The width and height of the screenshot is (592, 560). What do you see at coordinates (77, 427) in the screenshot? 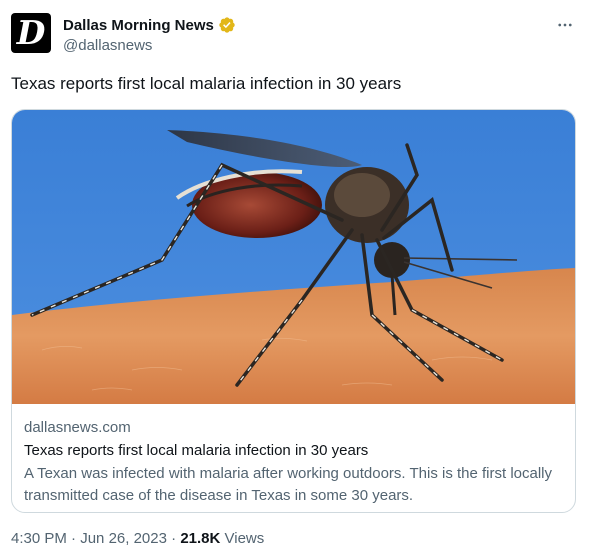
I see `card-domain: dallasnews.com` at bounding box center [77, 427].